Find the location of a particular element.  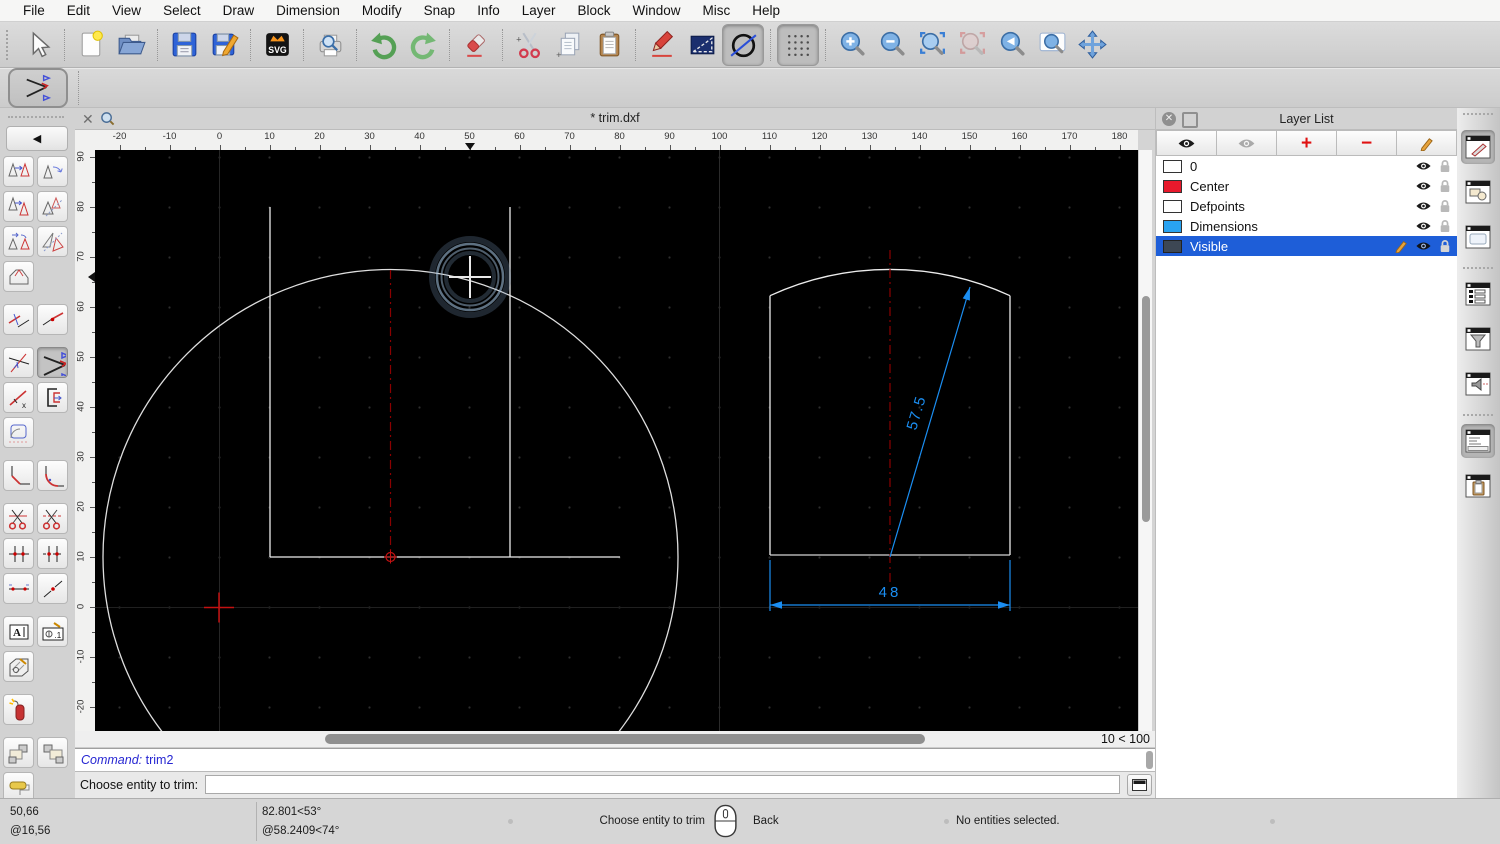

toolbar-button-print-preview is located at coordinates (330, 45).